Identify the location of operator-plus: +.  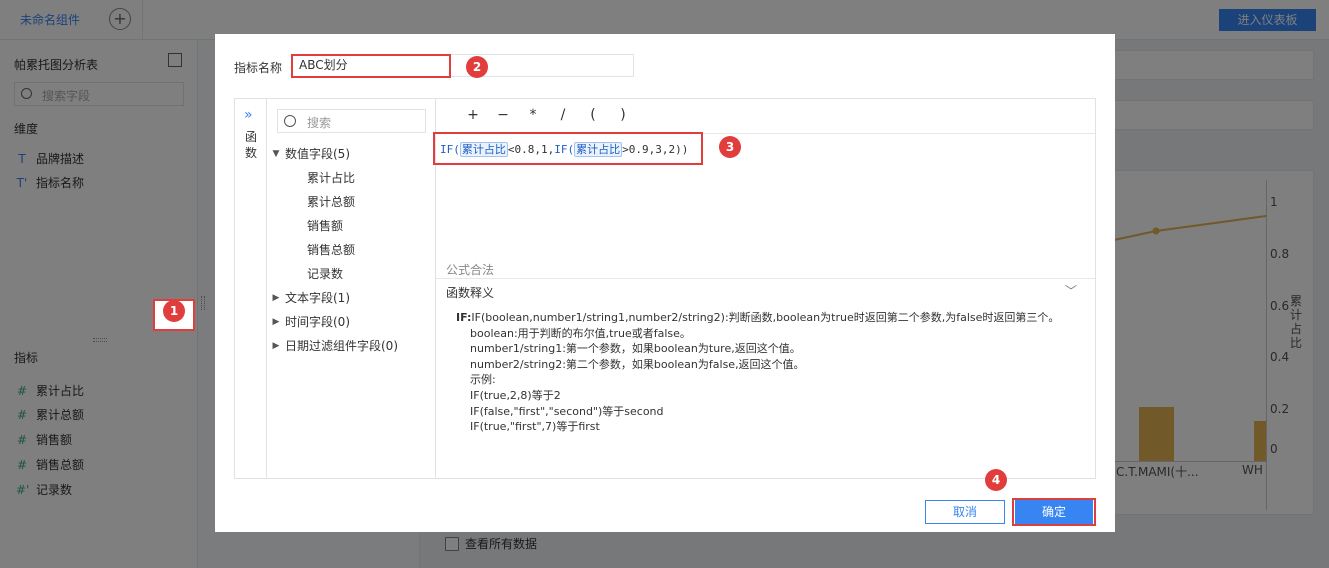
(473, 115).